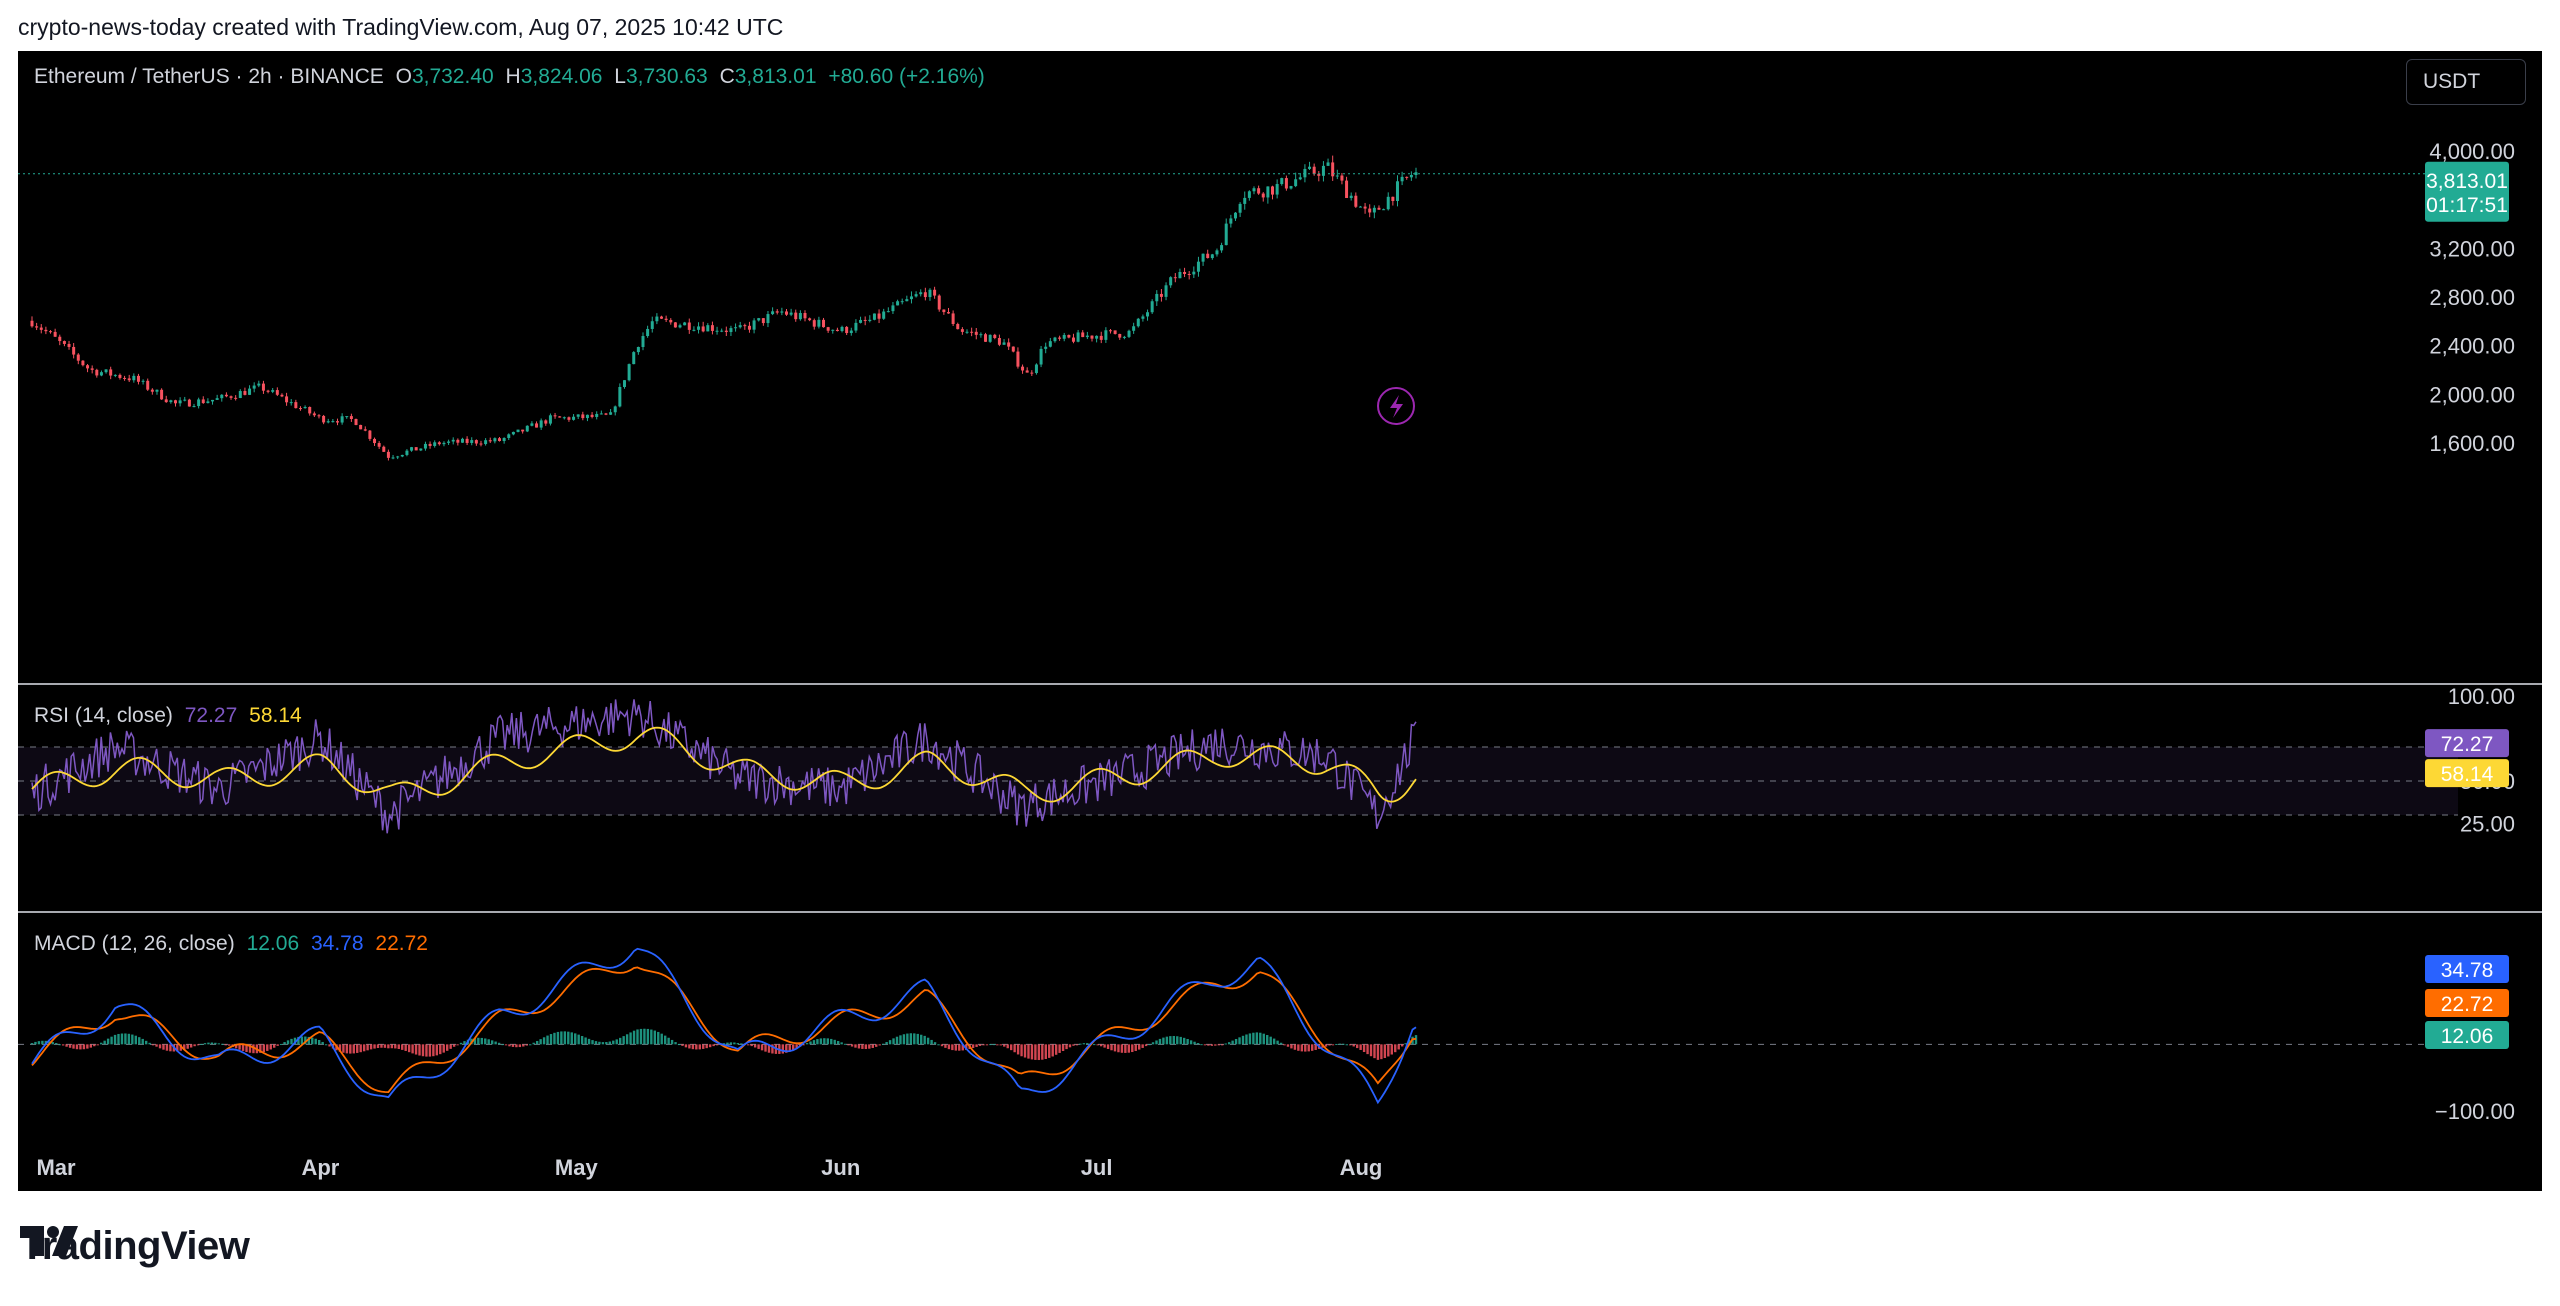  I want to click on price-axis-label: 2,400.00, so click(2472, 346).